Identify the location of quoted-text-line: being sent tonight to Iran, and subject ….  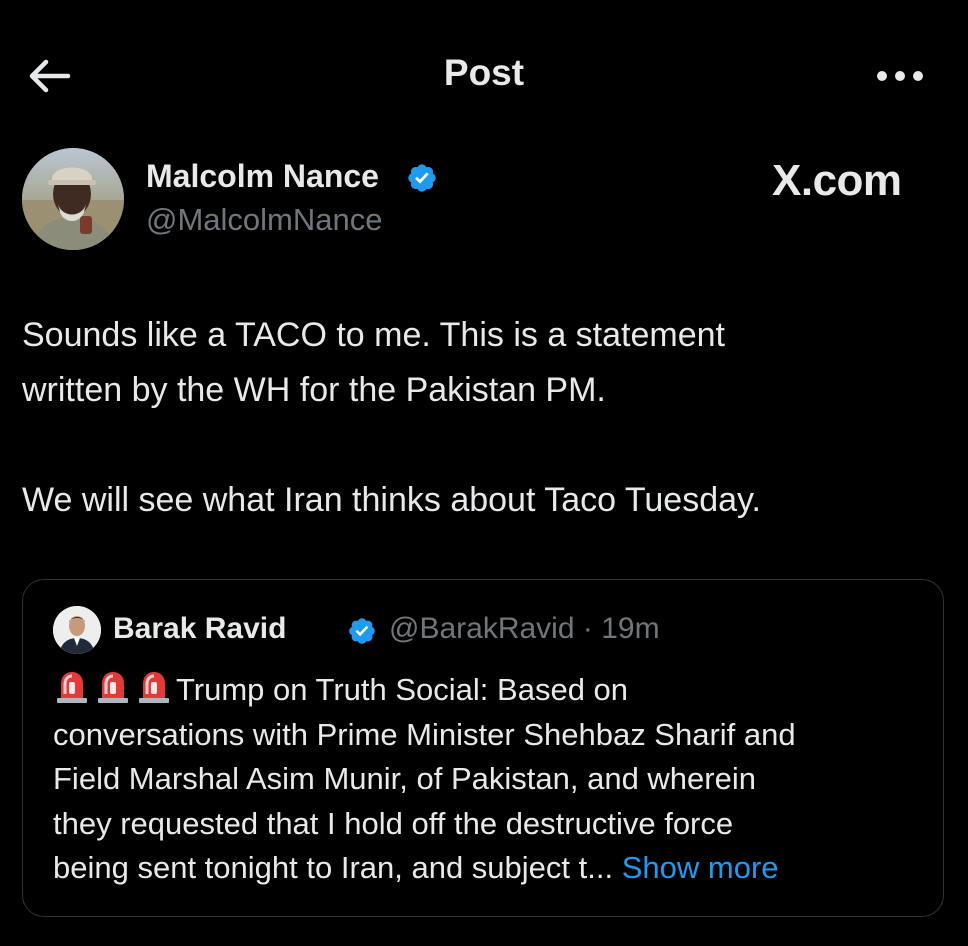
(488, 868).